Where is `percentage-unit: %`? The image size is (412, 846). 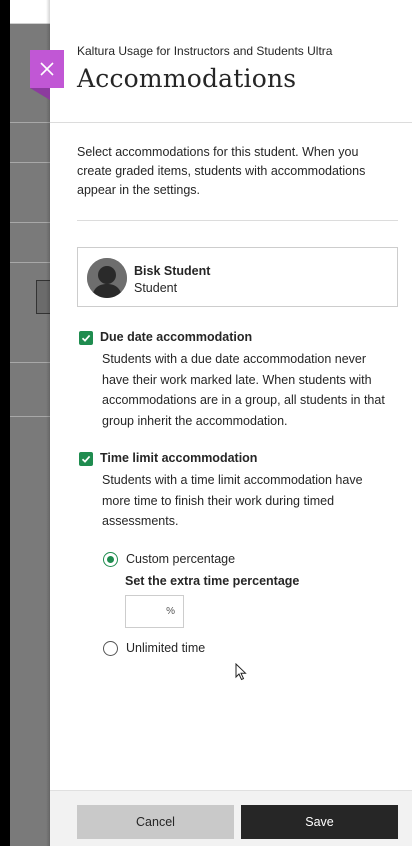 percentage-unit: % is located at coordinates (170, 611).